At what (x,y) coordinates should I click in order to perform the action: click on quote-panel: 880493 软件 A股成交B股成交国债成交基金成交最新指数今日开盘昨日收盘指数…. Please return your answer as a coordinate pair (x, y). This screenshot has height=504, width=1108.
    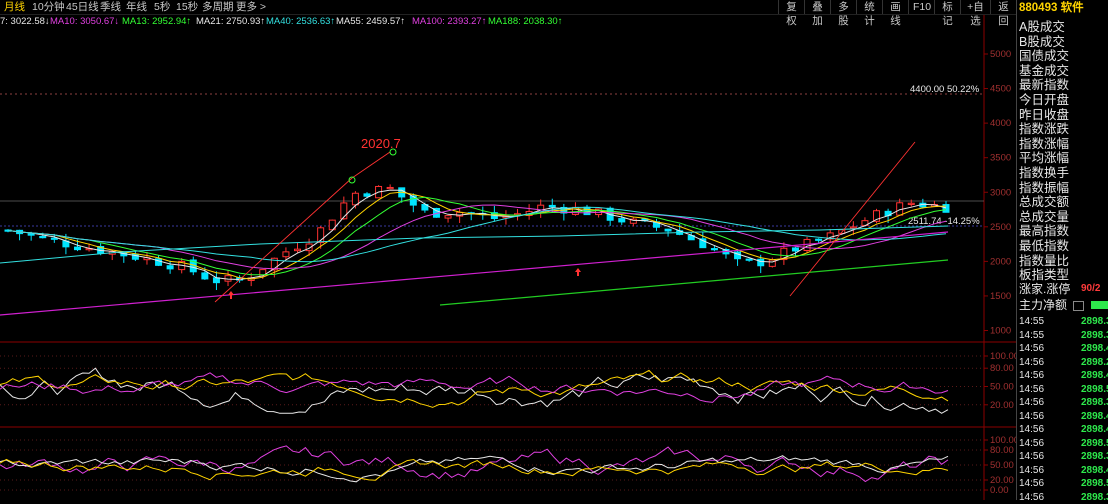
    Looking at the image, I should click on (1062, 250).